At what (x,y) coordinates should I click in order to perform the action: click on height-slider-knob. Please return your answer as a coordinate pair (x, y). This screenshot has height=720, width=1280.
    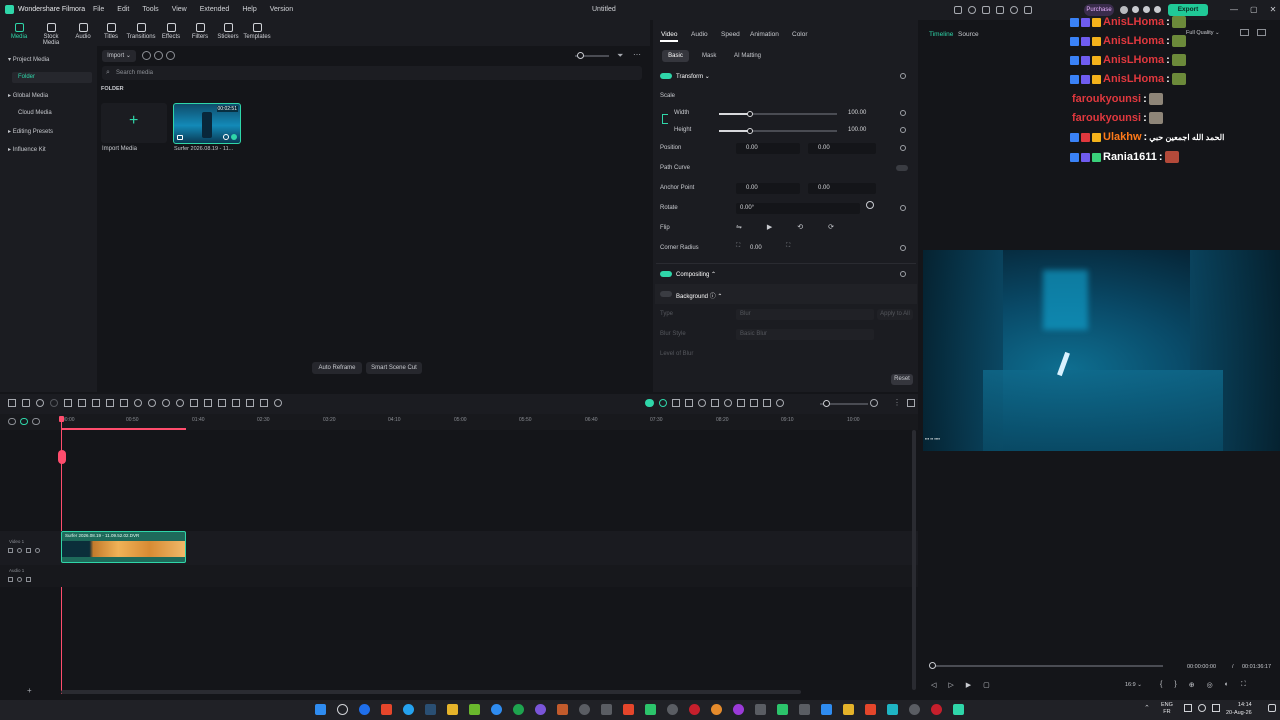
    Looking at the image, I should click on (750, 131).